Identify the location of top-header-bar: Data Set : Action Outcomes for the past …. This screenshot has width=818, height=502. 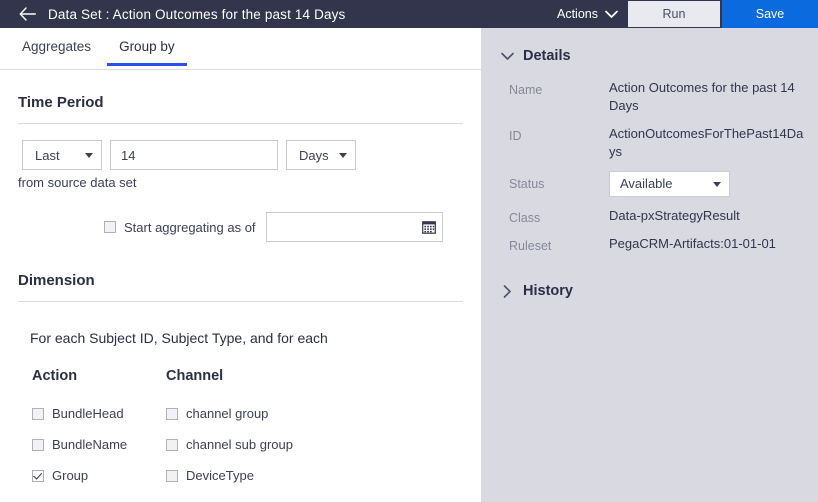
(409, 14).